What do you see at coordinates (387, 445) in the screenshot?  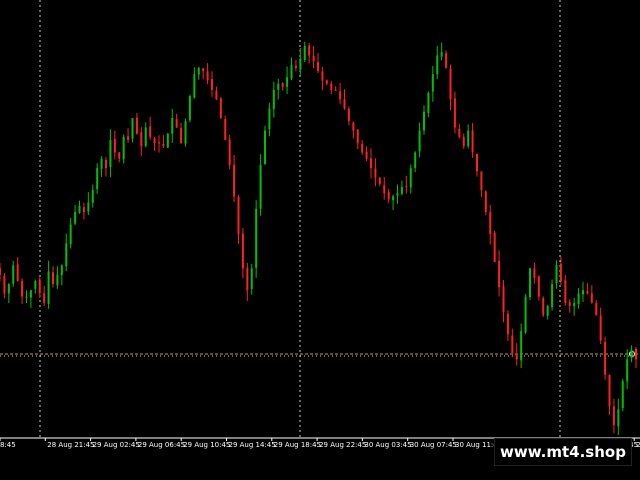 I see `x-tick-label-8: 30 Aug 03:45` at bounding box center [387, 445].